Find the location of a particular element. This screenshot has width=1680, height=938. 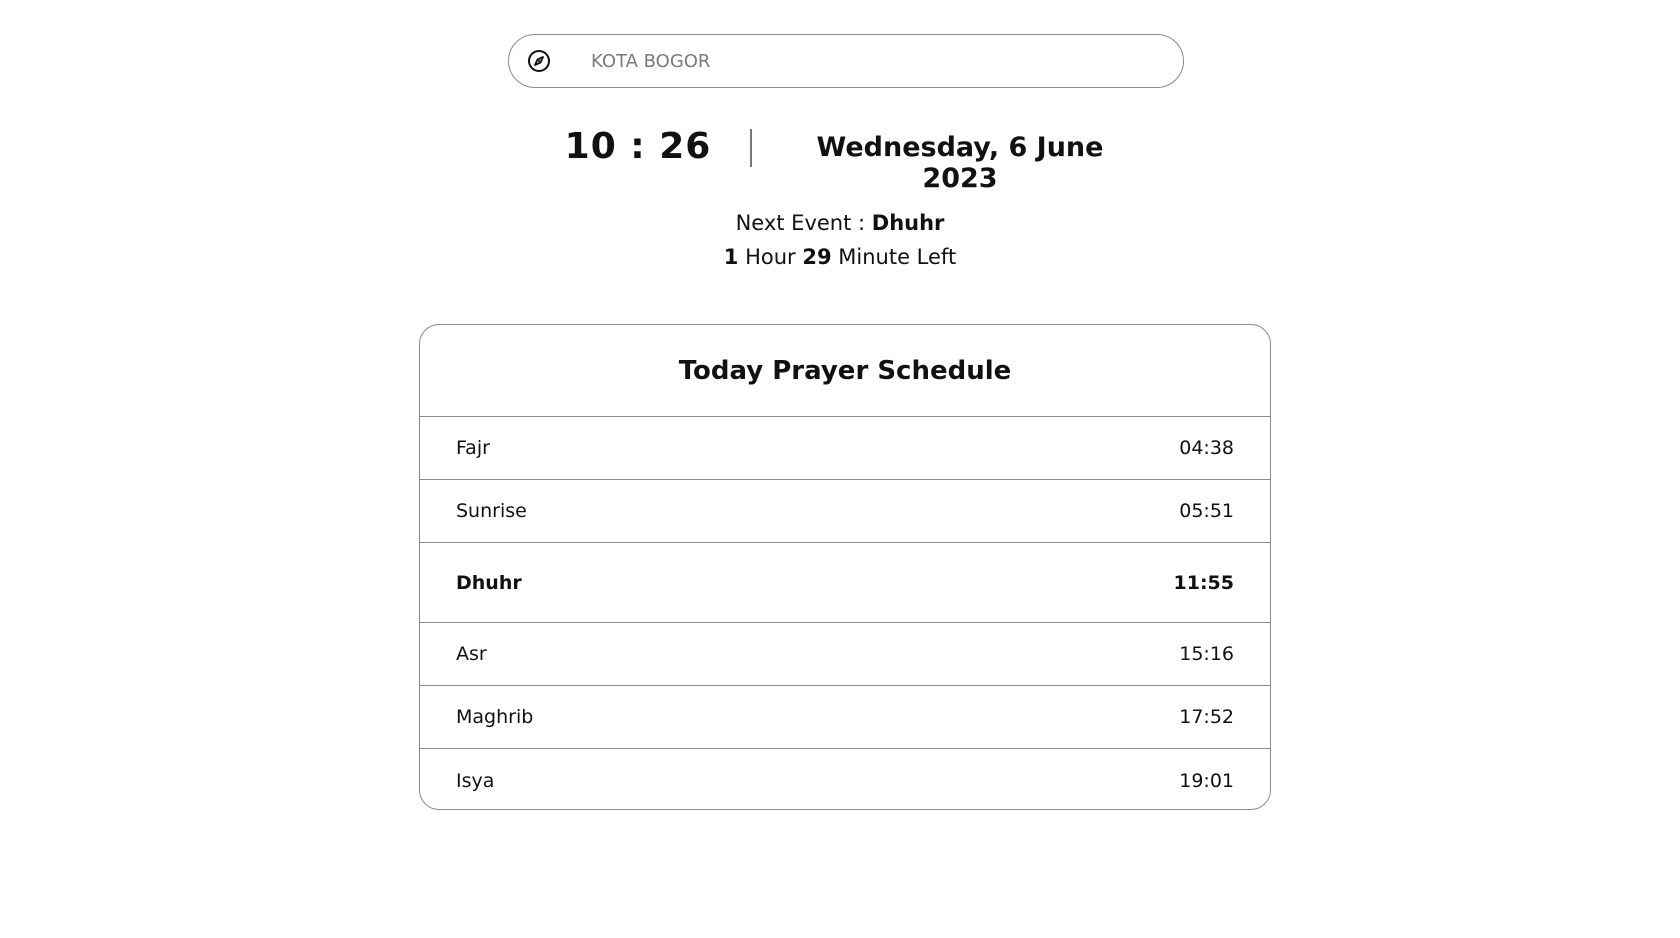

prayer-name: Maghrib is located at coordinates (495, 717).